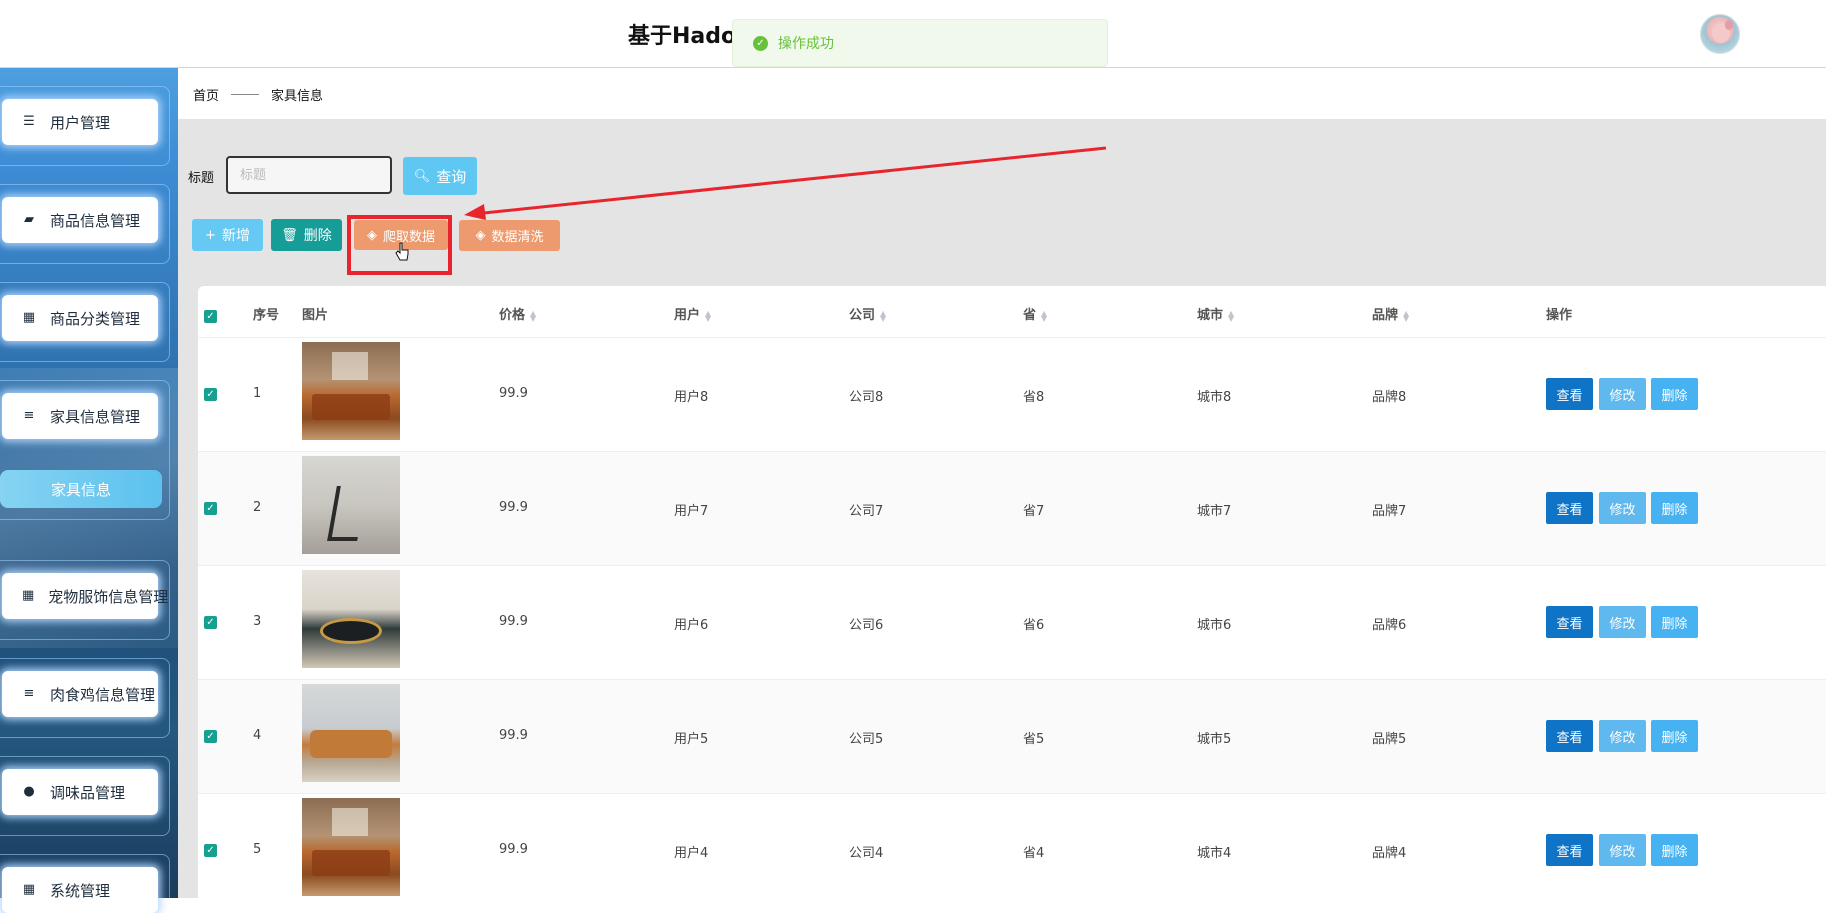 The width and height of the screenshot is (1826, 913). Describe the element at coordinates (1215, 313) in the screenshot. I see `column-header-city: 城市 ▲ ▼` at that location.